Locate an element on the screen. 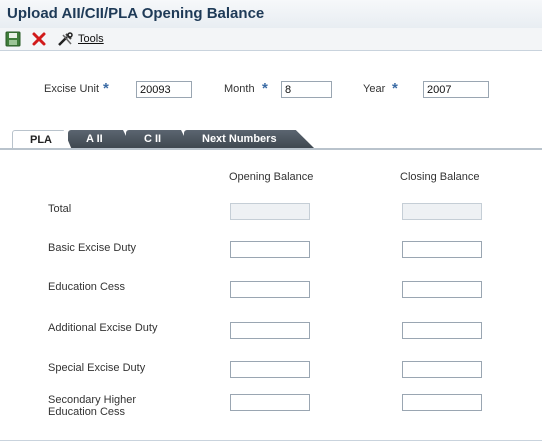 The image size is (542, 445). year-label: Year is located at coordinates (374, 89).